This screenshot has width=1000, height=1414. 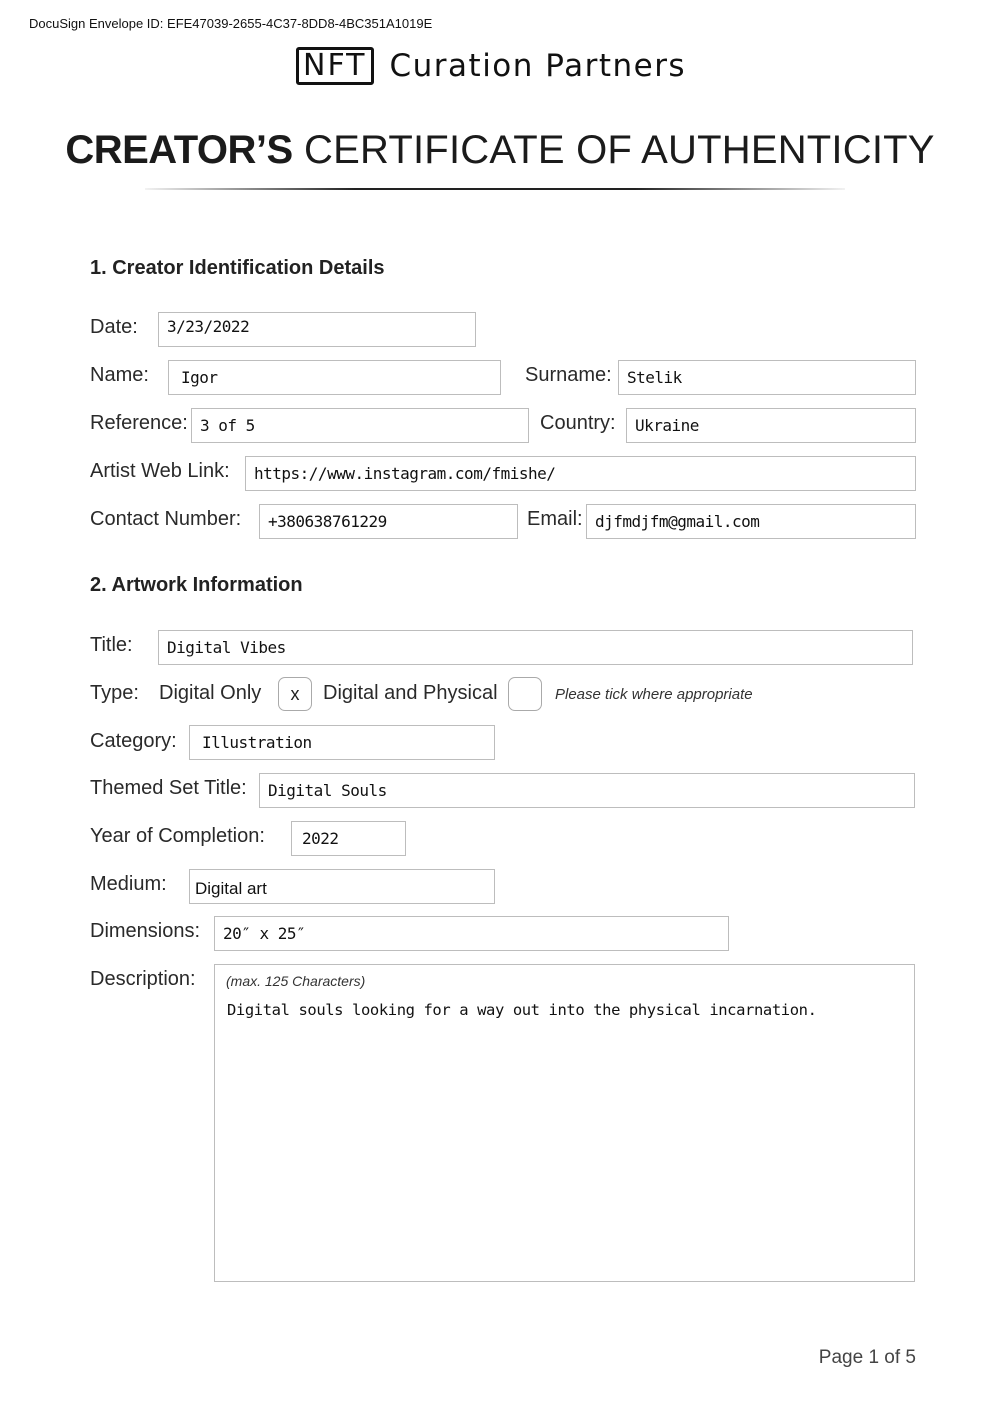 What do you see at coordinates (360, 425) in the screenshot?
I see `reference-field: 3 of 5` at bounding box center [360, 425].